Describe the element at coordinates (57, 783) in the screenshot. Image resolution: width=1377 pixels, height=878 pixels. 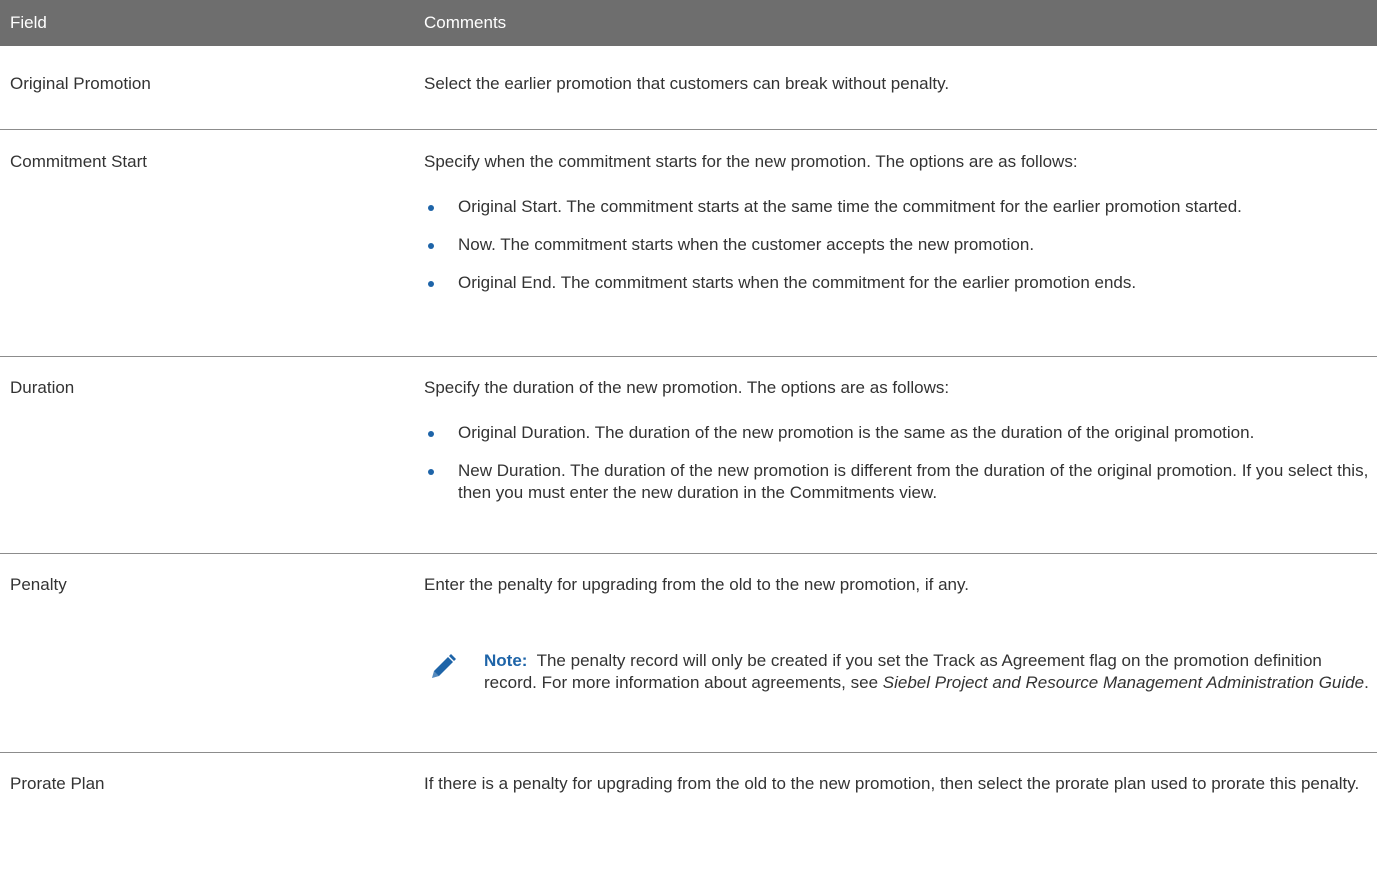
I see `field-name: Prorate Plan` at that location.